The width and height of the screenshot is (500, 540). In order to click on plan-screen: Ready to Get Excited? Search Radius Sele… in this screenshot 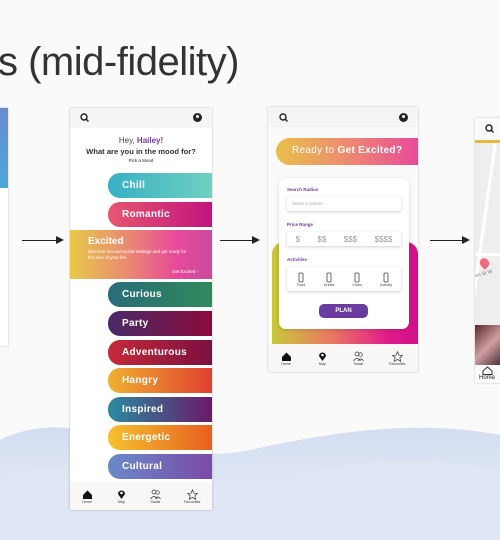, I will do `click(343, 239)`.